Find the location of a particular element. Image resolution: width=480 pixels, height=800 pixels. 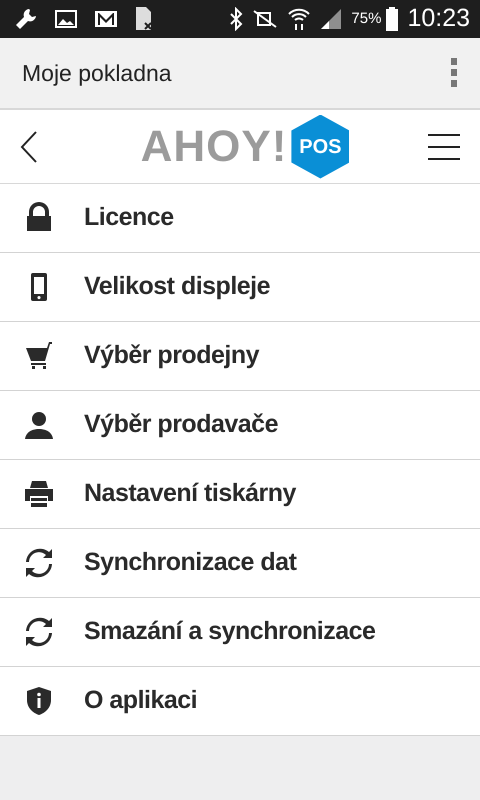

signal-icon is located at coordinates (331, 19).